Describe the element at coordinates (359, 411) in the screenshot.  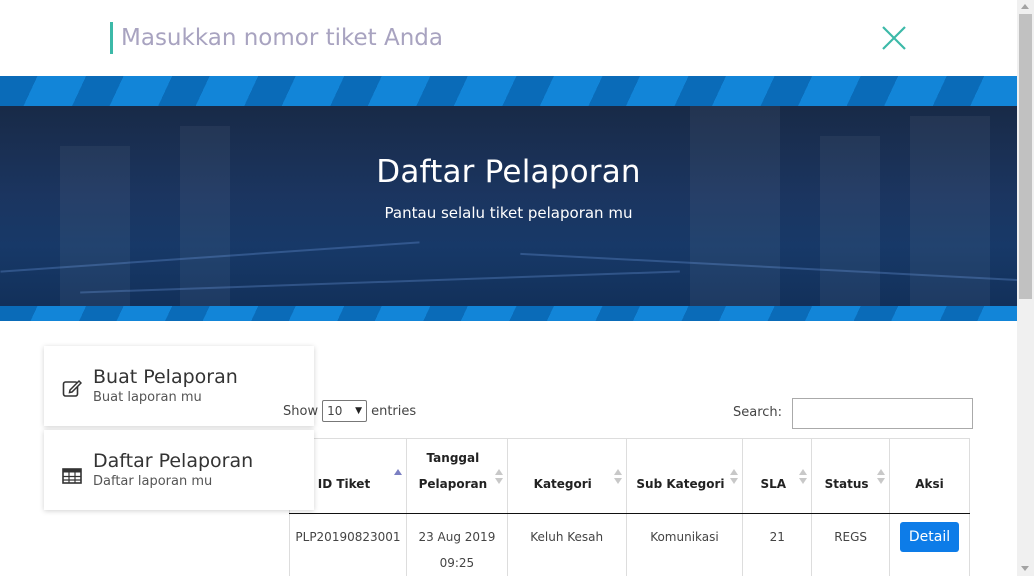
I see `chevron-down-icon: ▼` at that location.